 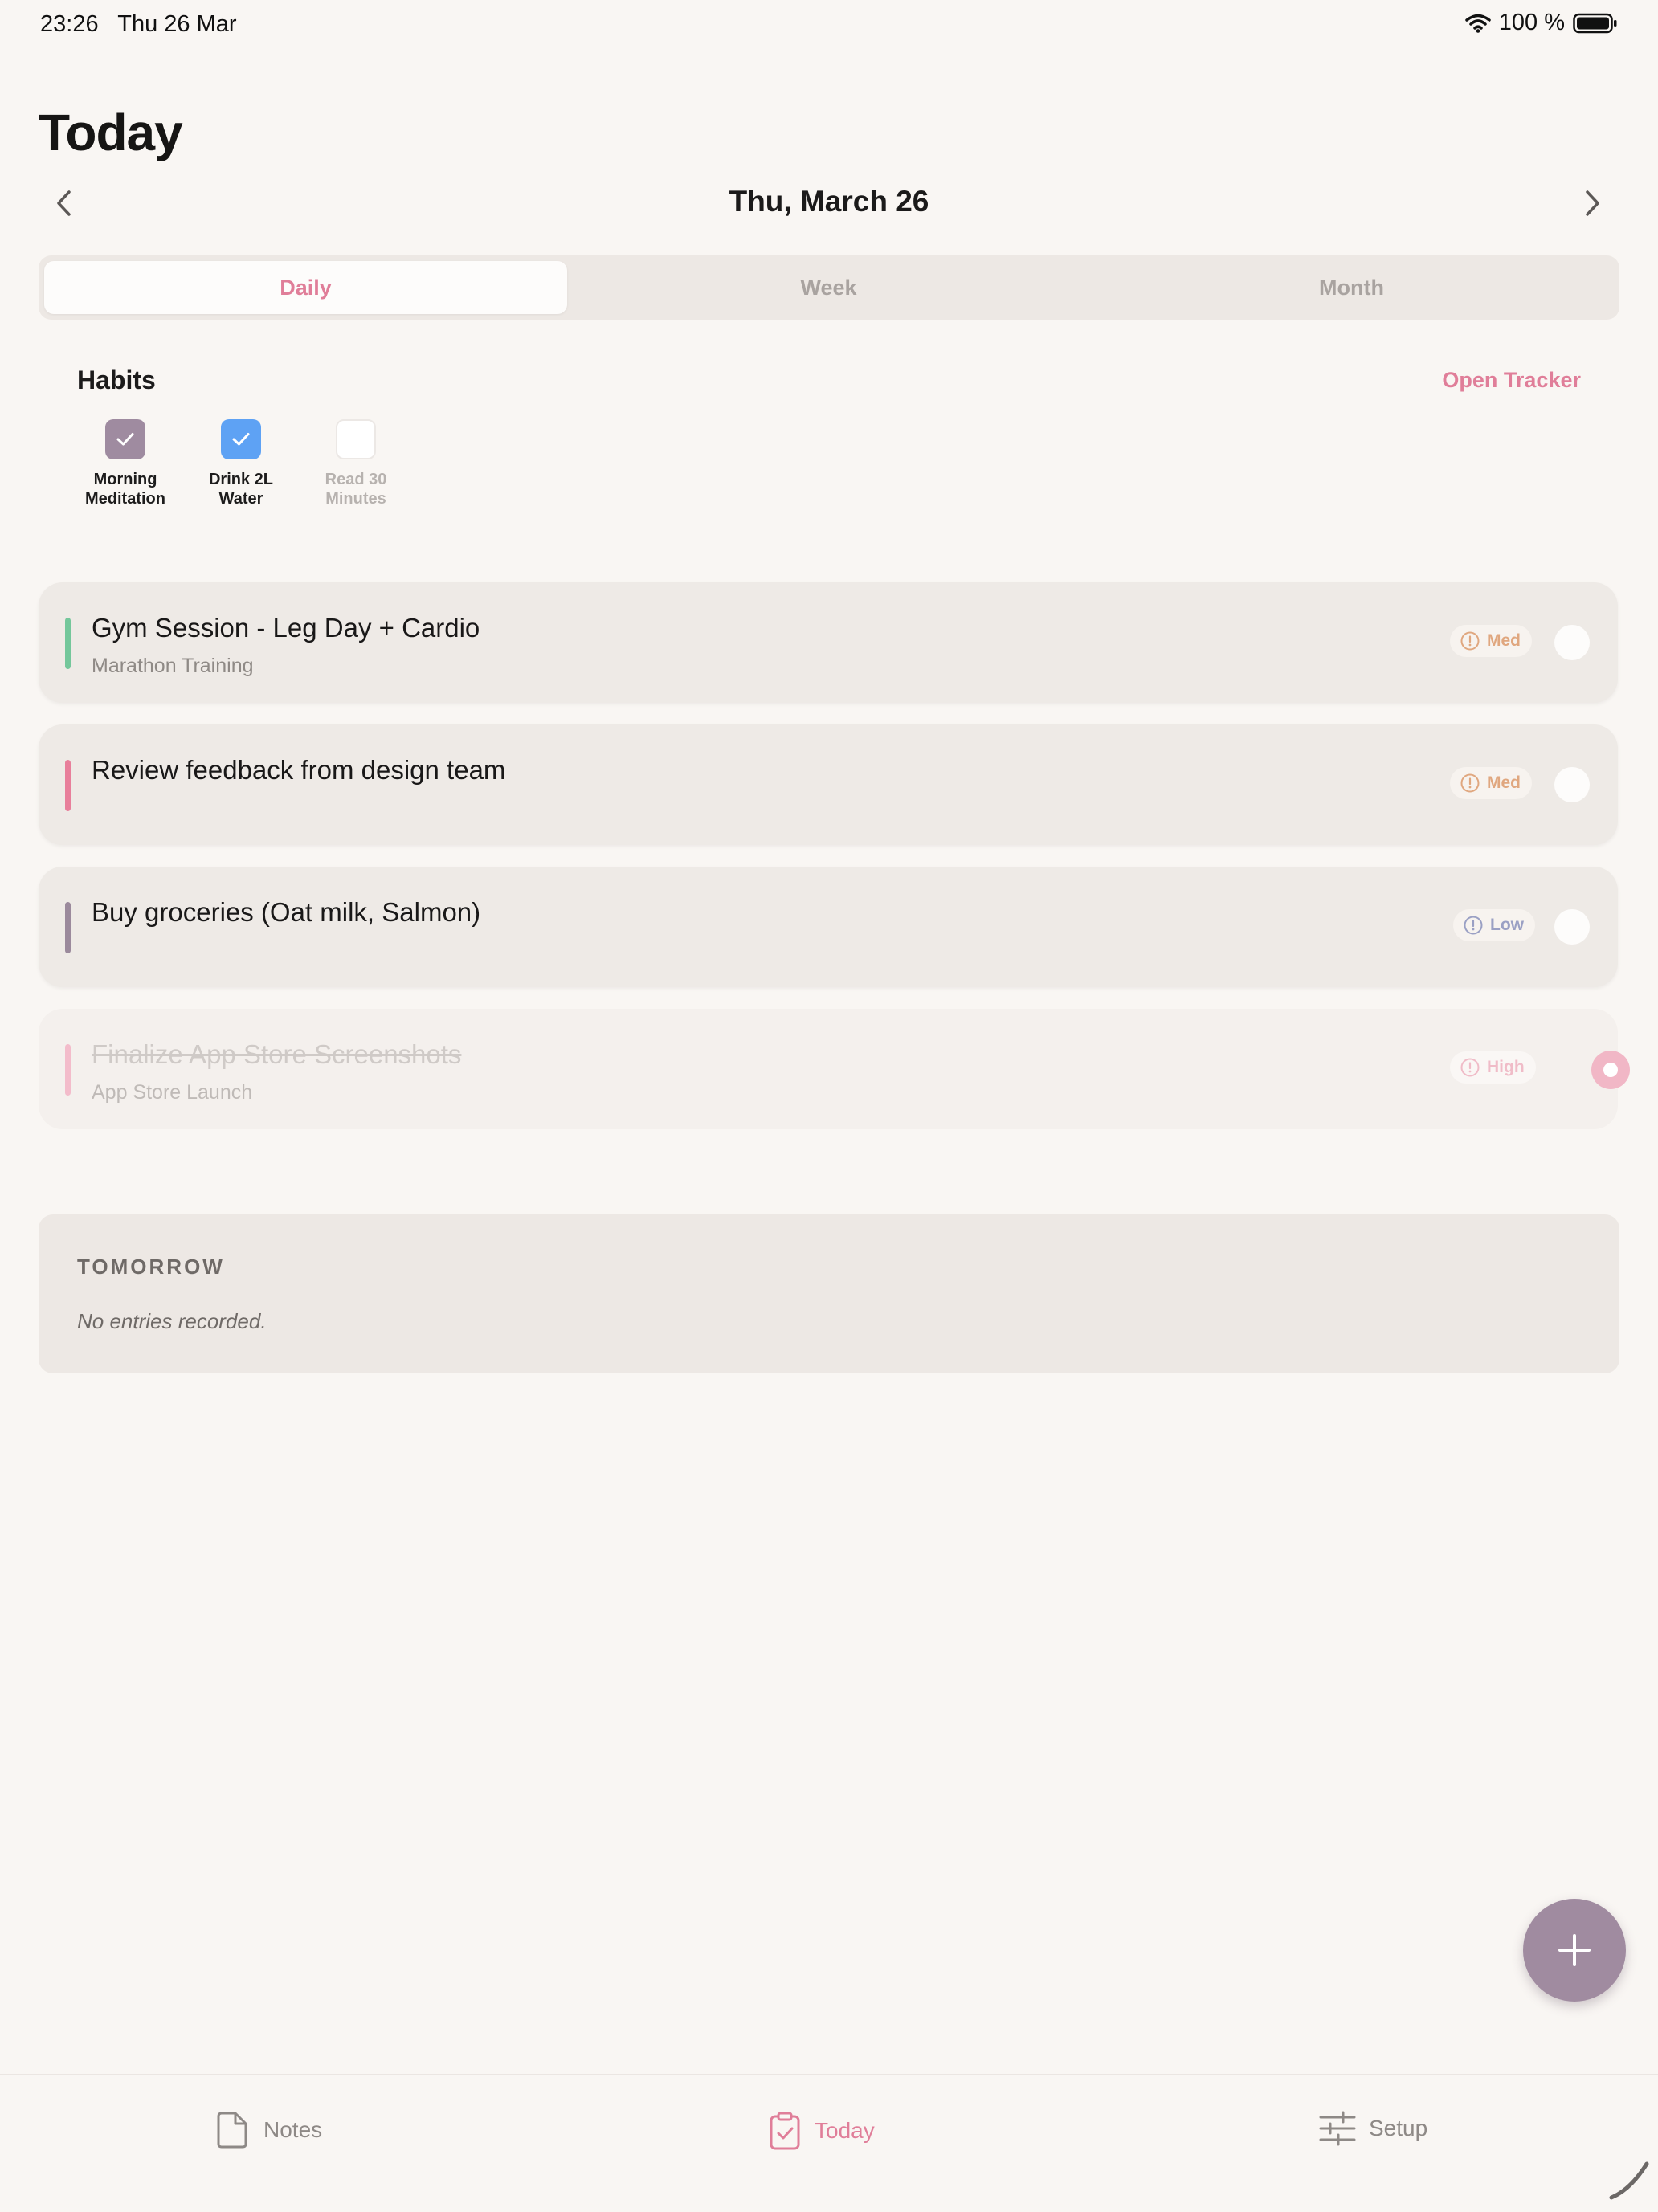 What do you see at coordinates (286, 912) in the screenshot?
I see `task-title: Buy groceries (Oat milk, Salmon)` at bounding box center [286, 912].